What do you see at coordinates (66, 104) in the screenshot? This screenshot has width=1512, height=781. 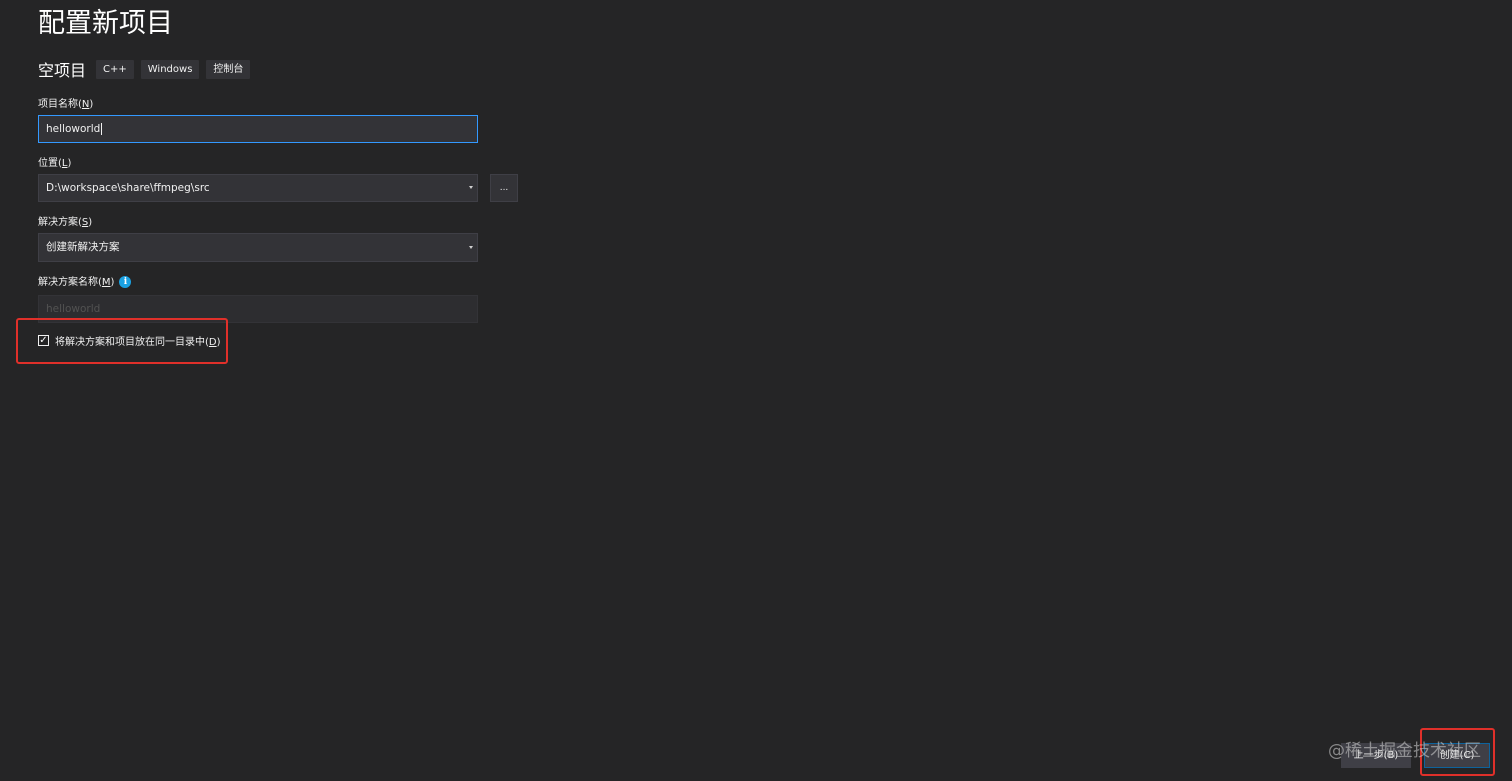 I see `project-name-label: 项目名称(N)` at bounding box center [66, 104].